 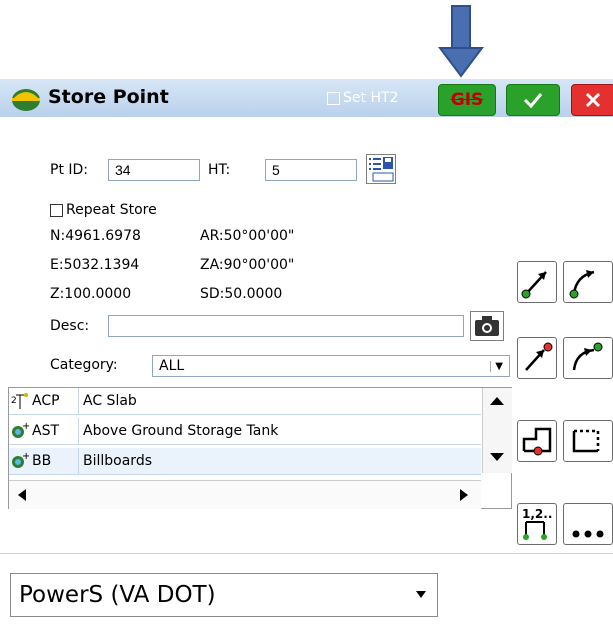 What do you see at coordinates (19, 401) in the screenshot?
I see `line-feature-icon: 2` at bounding box center [19, 401].